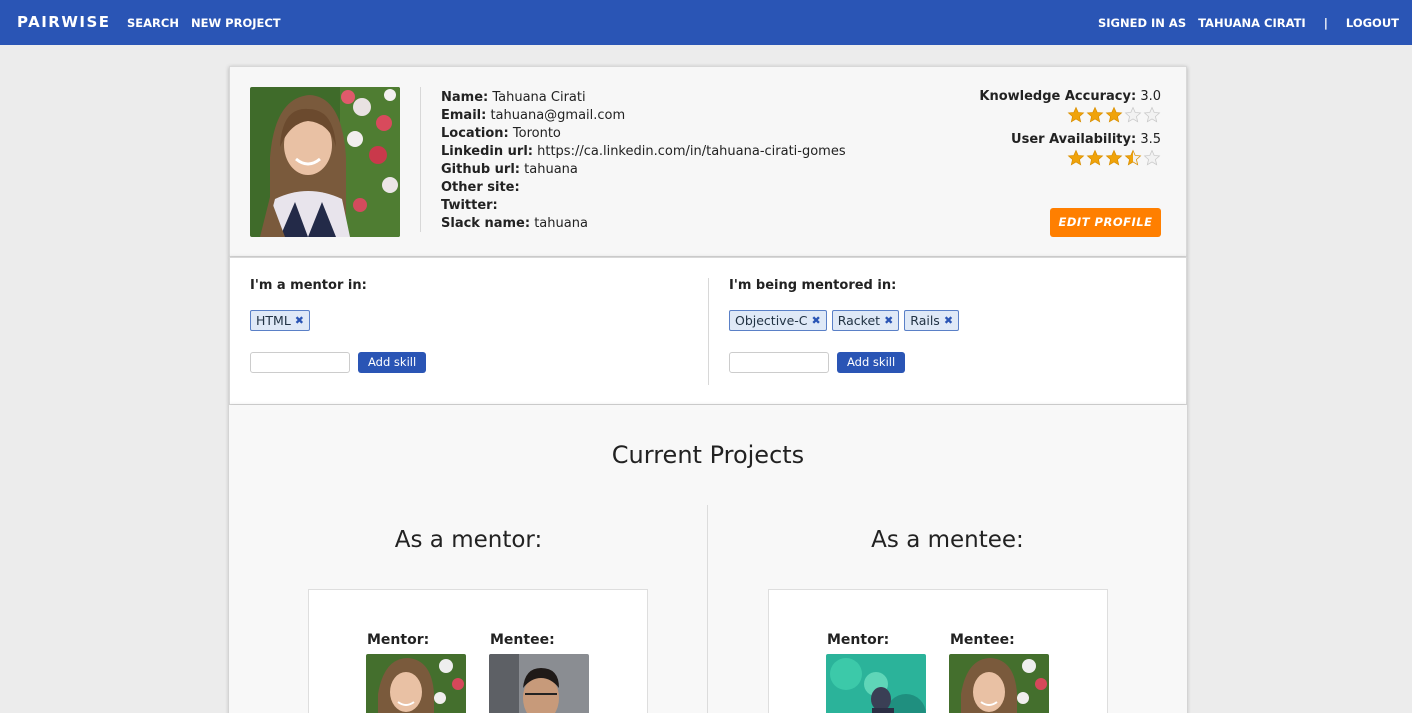 This screenshot has height=713, width=1412. I want to click on as-mentee-heading: As a mentee:, so click(947, 540).